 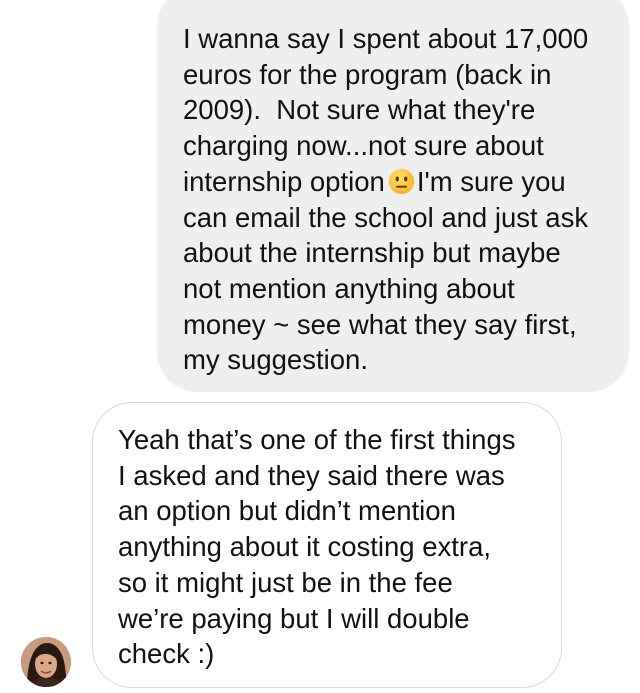 I want to click on message-line: I wanna say I spent about 17,000, so click(x=386, y=38).